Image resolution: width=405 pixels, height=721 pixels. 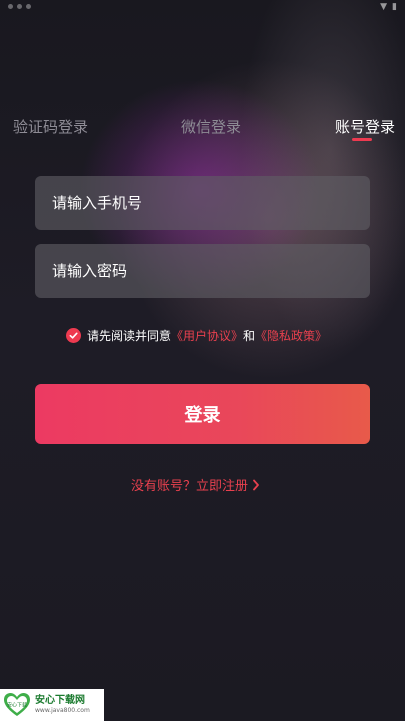 What do you see at coordinates (291, 335) in the screenshot?
I see `privacy-policy-link: 《隐私政策》` at bounding box center [291, 335].